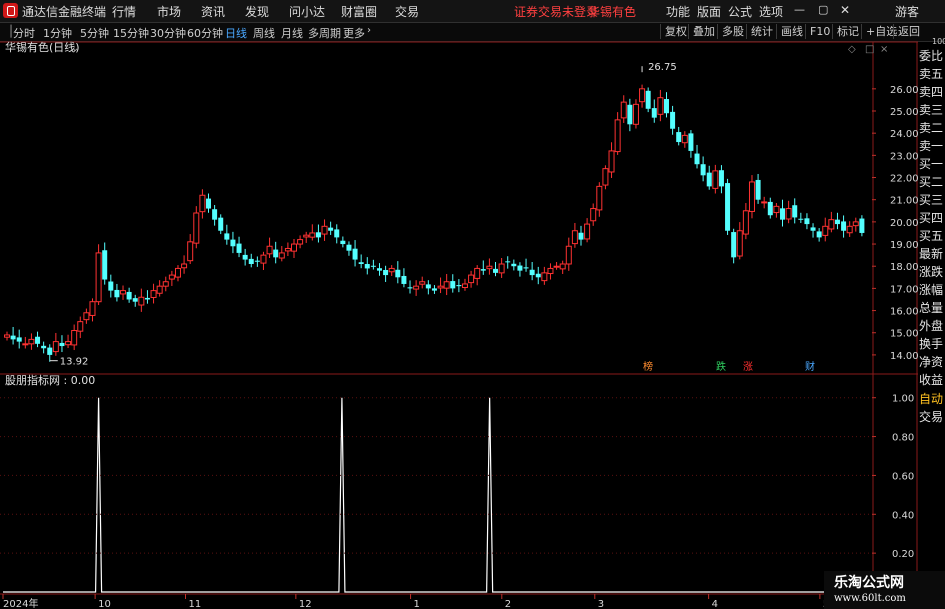  What do you see at coordinates (305, 604) in the screenshot?
I see `x-tick-label: 12` at bounding box center [305, 604].